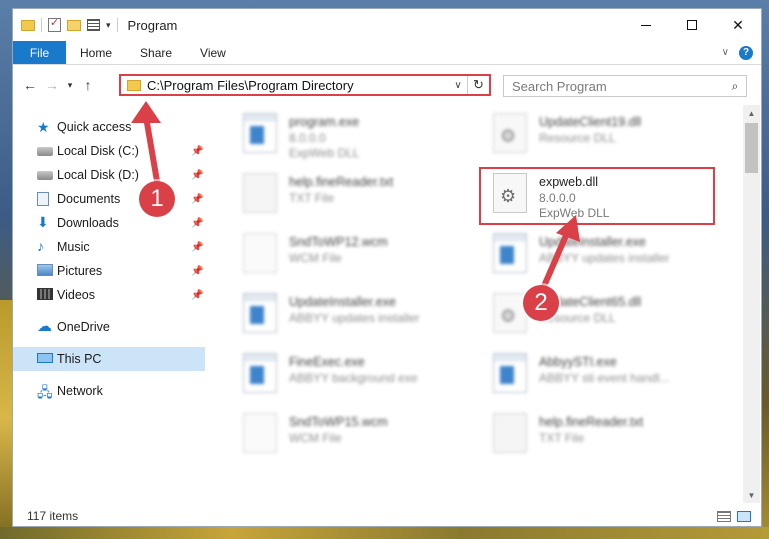 The width and height of the screenshot is (769, 539). What do you see at coordinates (52, 85) in the screenshot?
I see `forward-arrow-icon: →` at bounding box center [52, 85].